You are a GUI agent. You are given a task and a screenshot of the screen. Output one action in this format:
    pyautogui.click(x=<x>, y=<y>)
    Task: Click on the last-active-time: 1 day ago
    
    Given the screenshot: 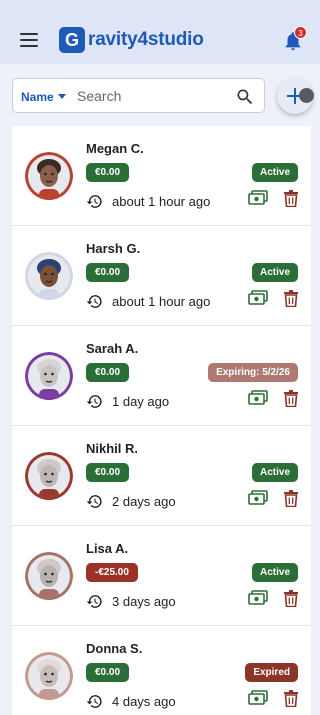 What is the action you would take?
    pyautogui.click(x=141, y=401)
    